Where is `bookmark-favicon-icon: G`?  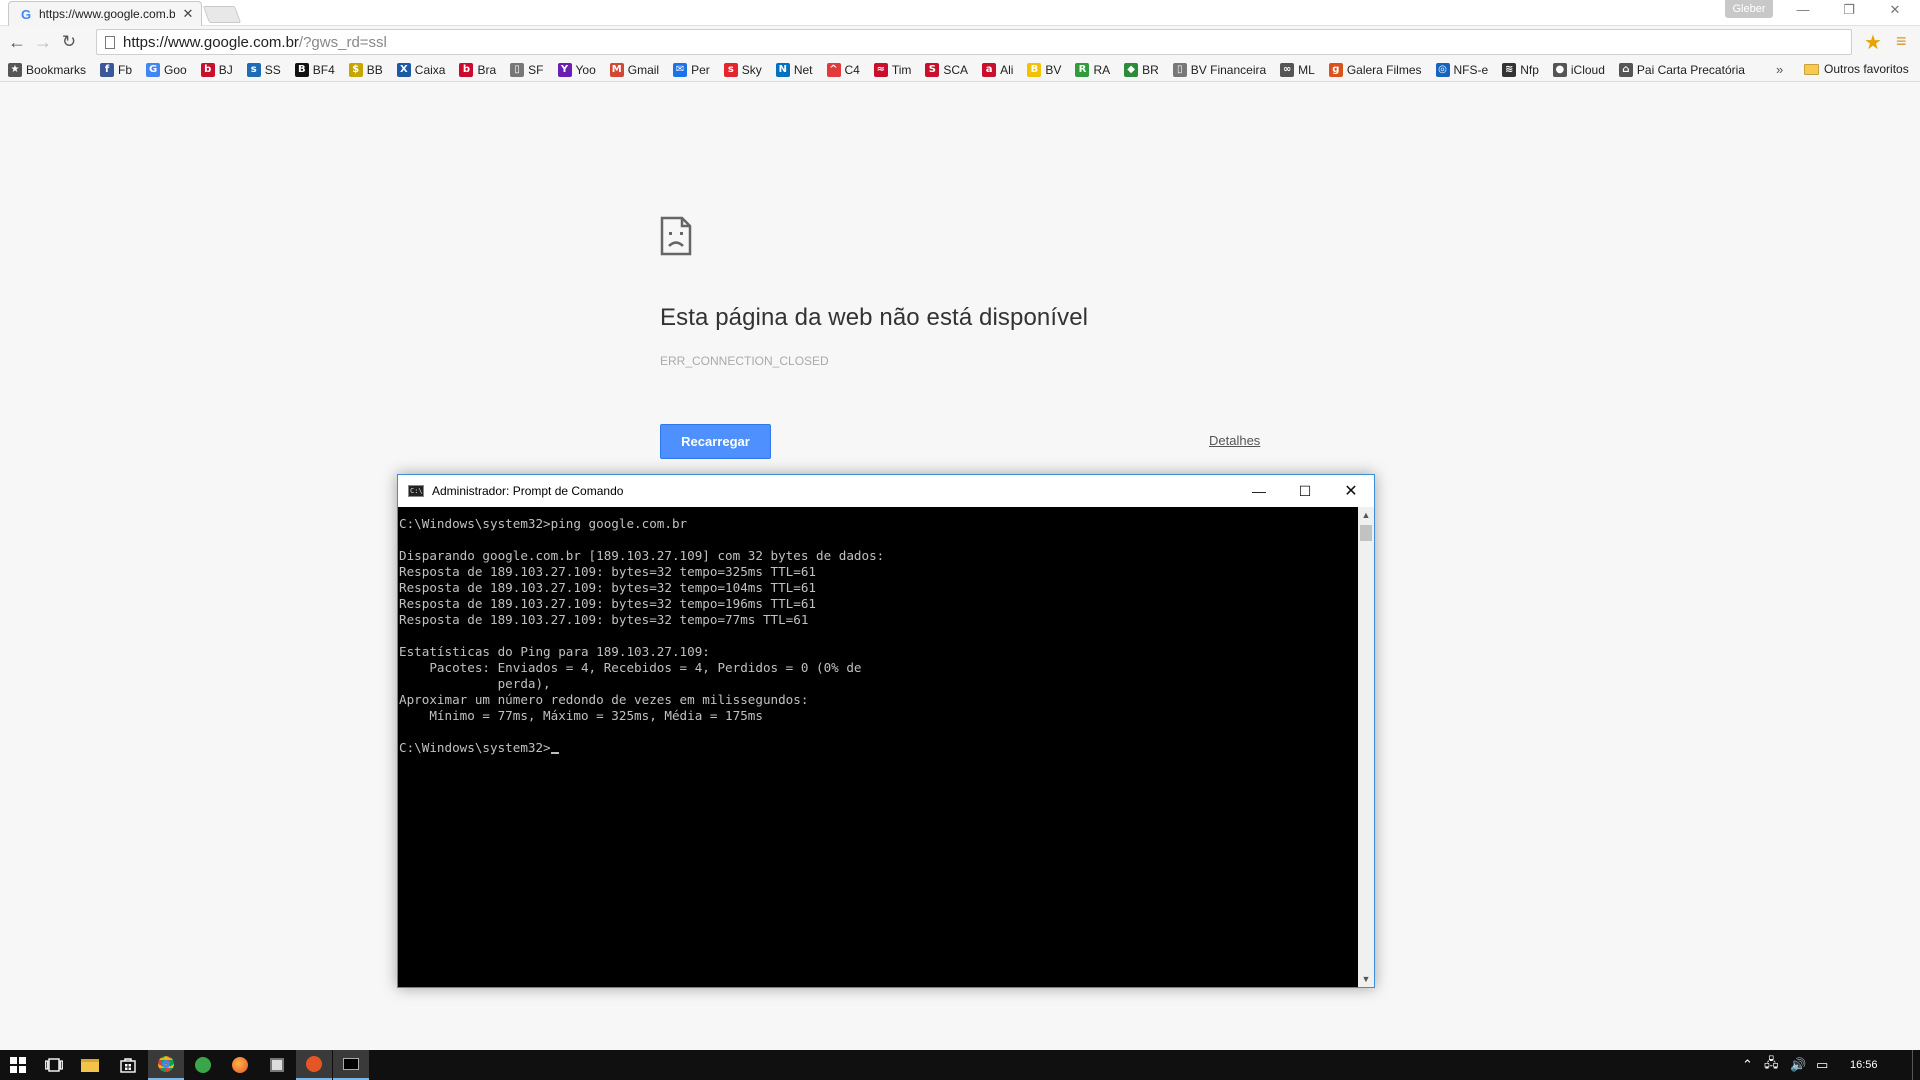 bookmark-favicon-icon: G is located at coordinates (153, 69).